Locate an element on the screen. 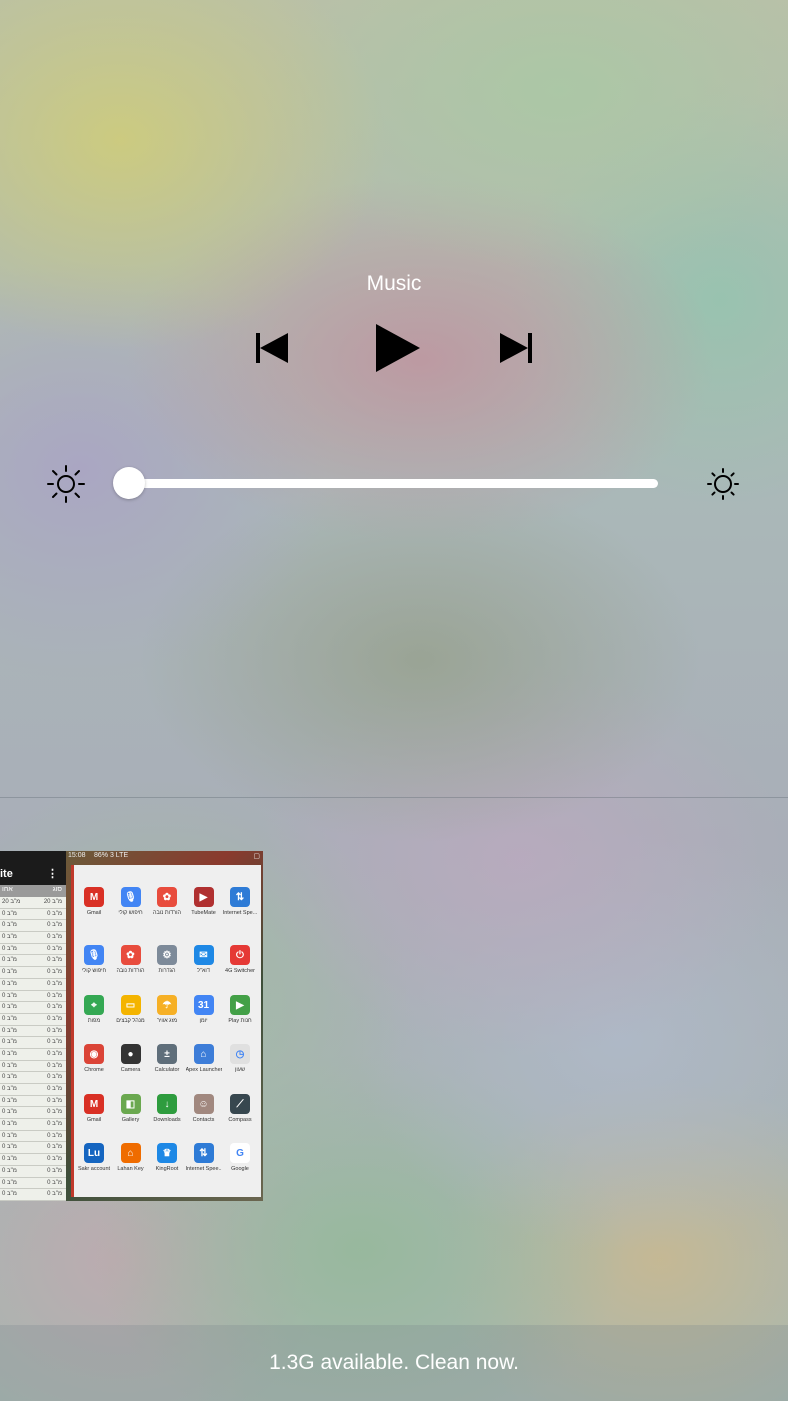  app-label: Play חנות is located at coordinates (240, 1021).